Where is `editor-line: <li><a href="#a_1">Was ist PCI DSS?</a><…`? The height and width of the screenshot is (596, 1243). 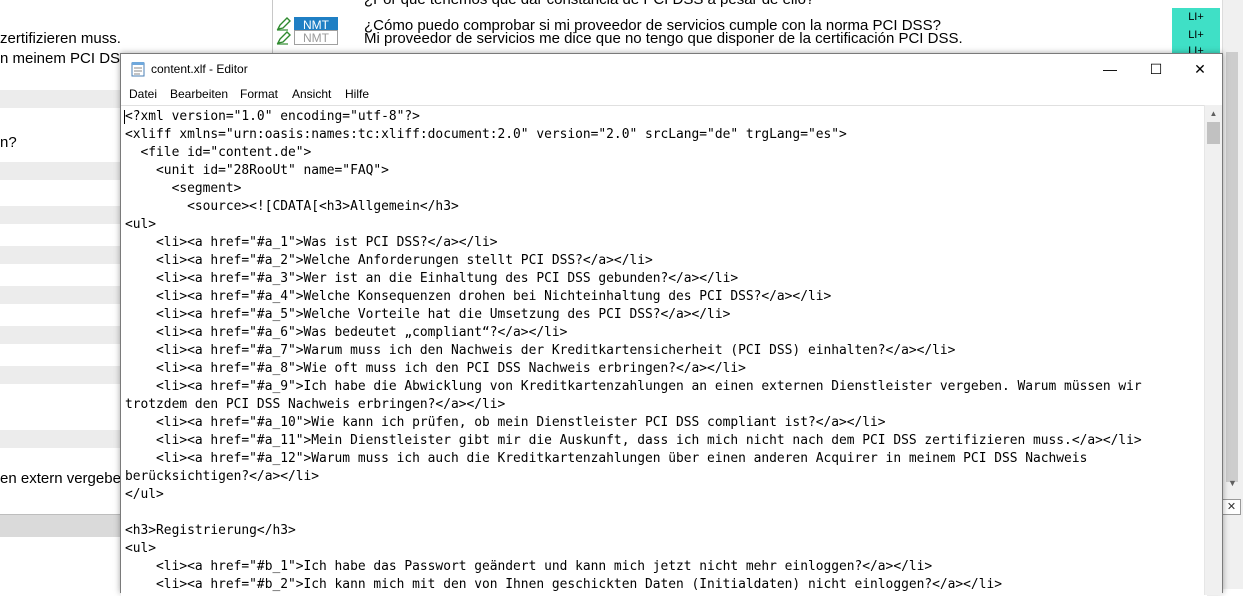
editor-line: <li><a href="#a_1">Was ist PCI DSS?</a><… is located at coordinates (633, 243).